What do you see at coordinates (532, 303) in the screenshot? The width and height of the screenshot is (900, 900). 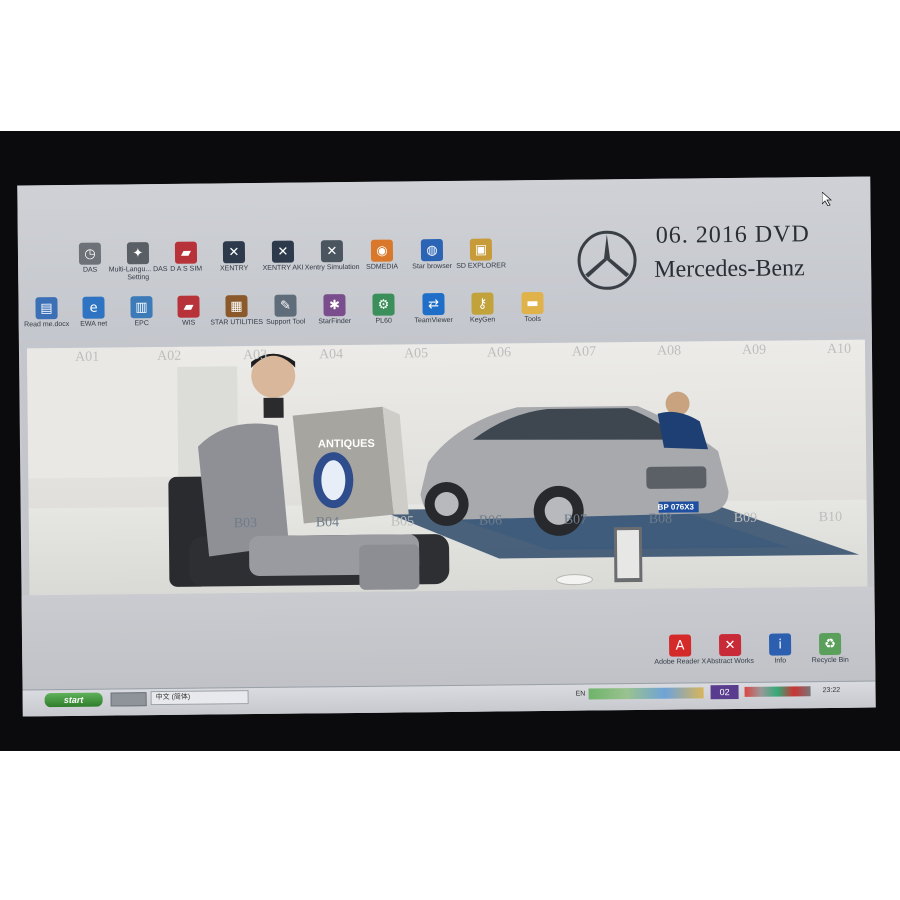 I see `folder-icon: ▬` at bounding box center [532, 303].